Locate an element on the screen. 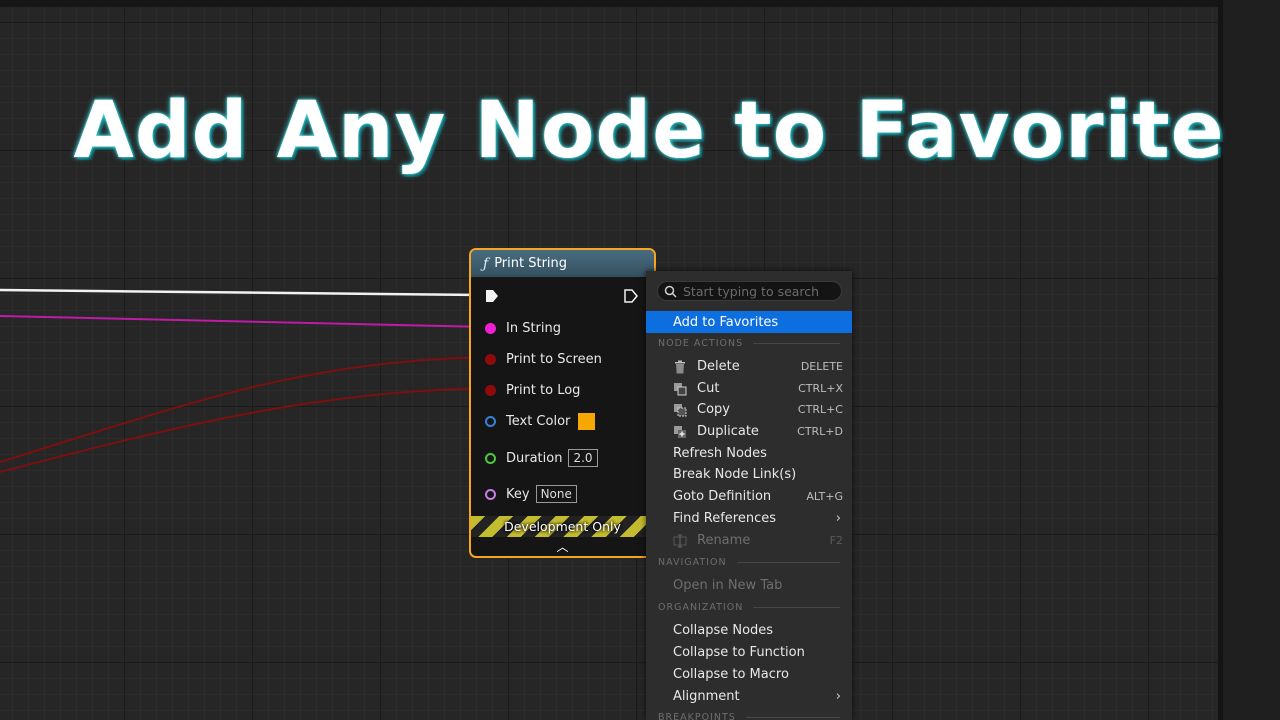  menu-item-collapse-to-function: Collapse to Function is located at coordinates (749, 652).